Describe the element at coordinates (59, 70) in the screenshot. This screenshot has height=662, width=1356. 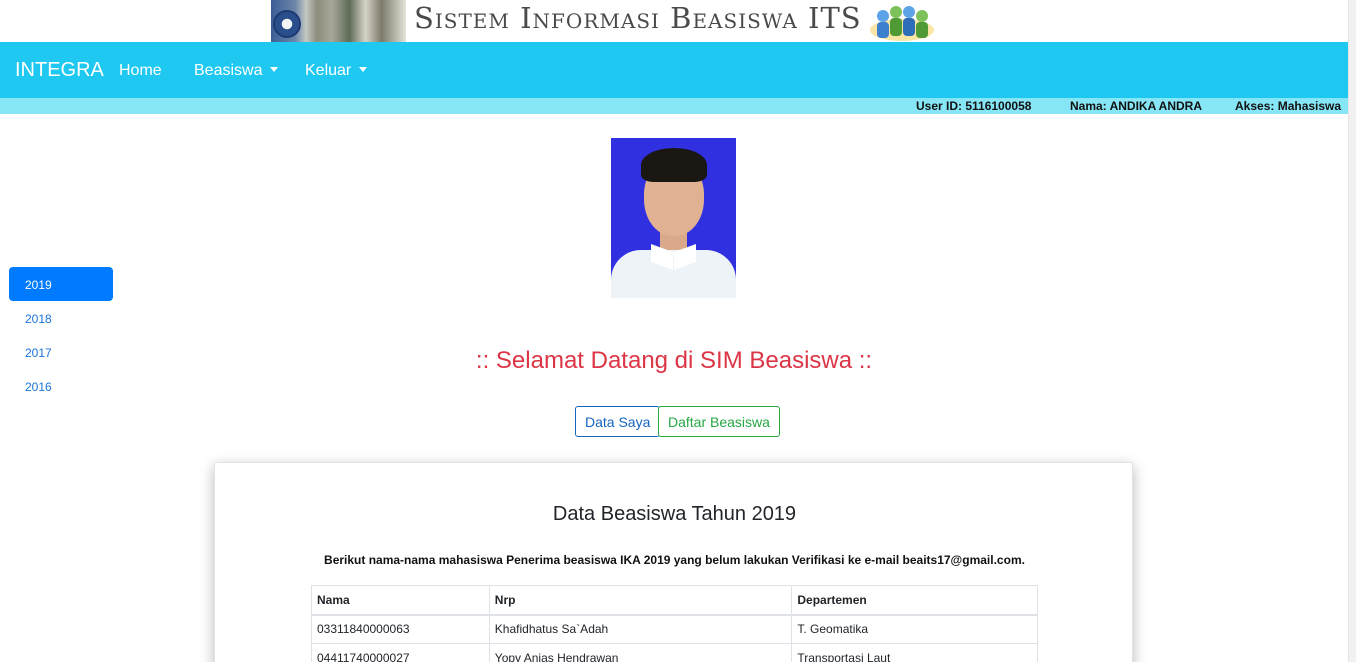
I see `navbar-brand: INTEGRA` at that location.